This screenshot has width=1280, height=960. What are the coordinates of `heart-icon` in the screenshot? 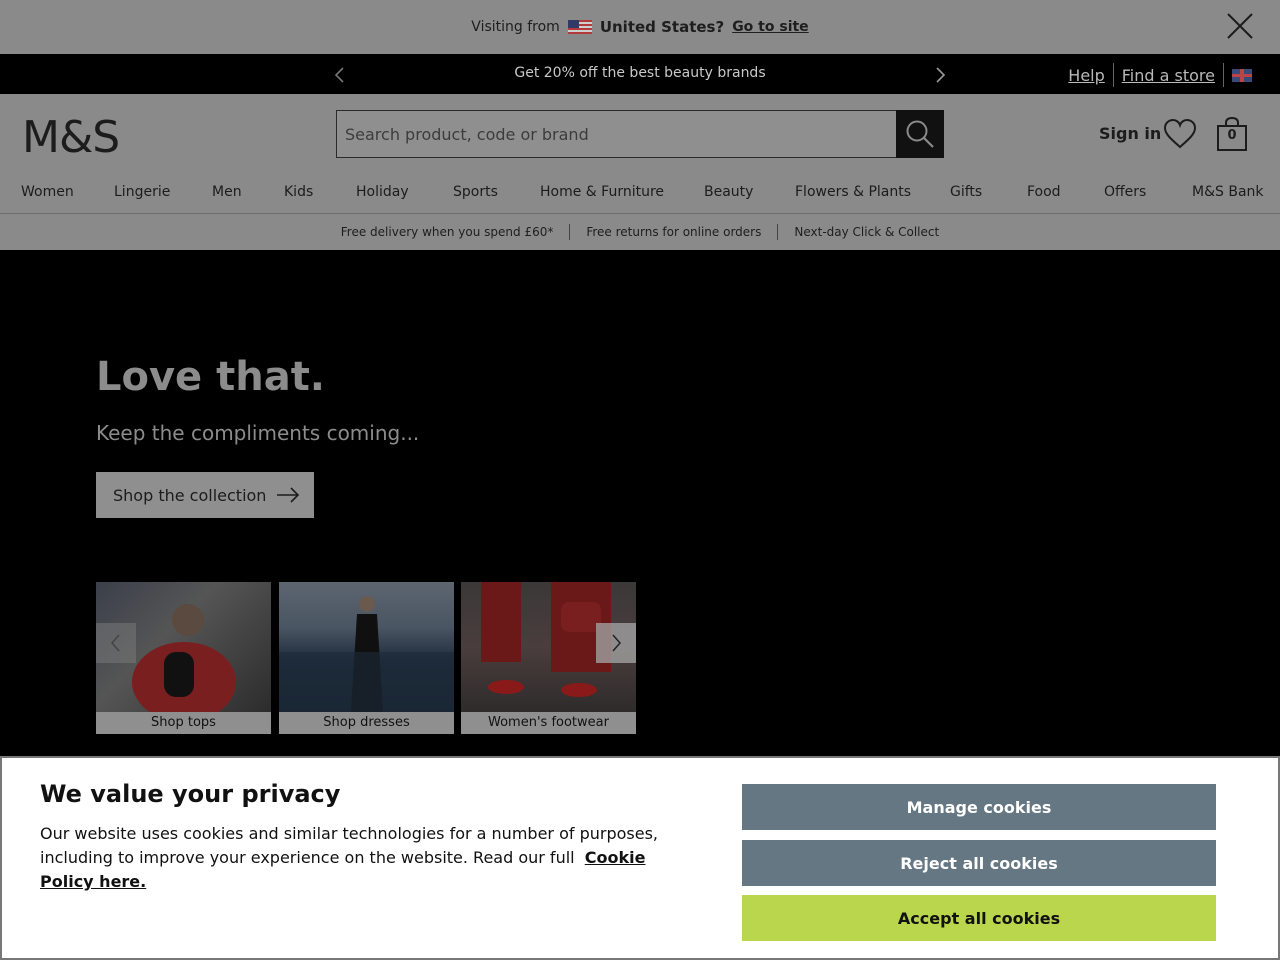 It's located at (1180, 134).